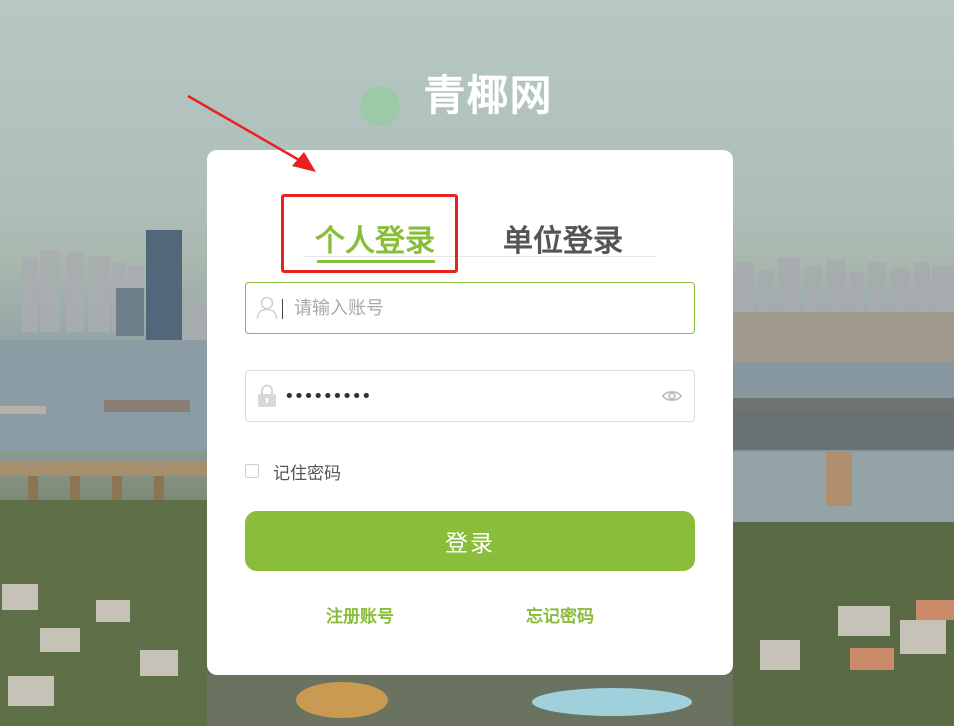 The height and width of the screenshot is (726, 954). I want to click on annotation-highlight-box, so click(369, 233).